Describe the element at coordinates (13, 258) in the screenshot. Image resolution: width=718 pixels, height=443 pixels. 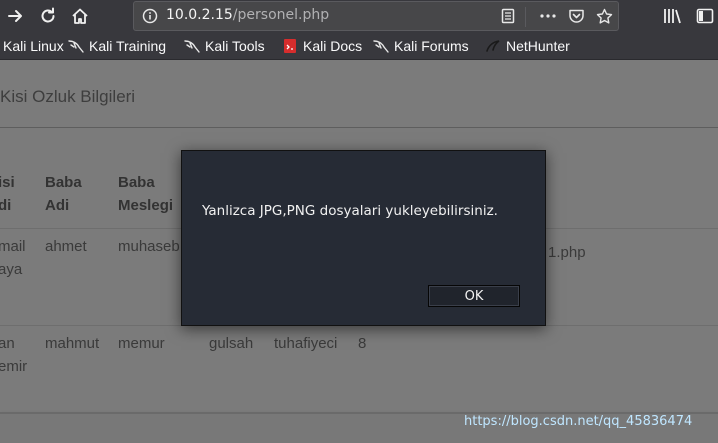
I see `table-cell: mail aya` at that location.